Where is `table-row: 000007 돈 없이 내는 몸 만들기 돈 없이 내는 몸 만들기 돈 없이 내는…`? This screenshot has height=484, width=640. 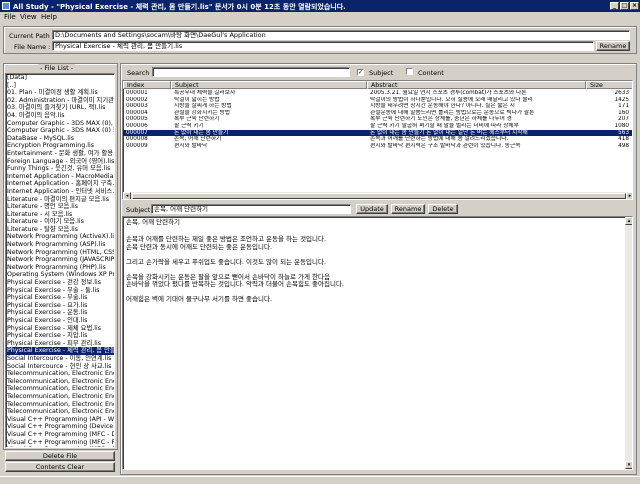 table-row: 000007 돈 없이 내는 몸 만들기 돈 없이 내는 몸 만들기 돈 없이 내는… is located at coordinates (377, 133).